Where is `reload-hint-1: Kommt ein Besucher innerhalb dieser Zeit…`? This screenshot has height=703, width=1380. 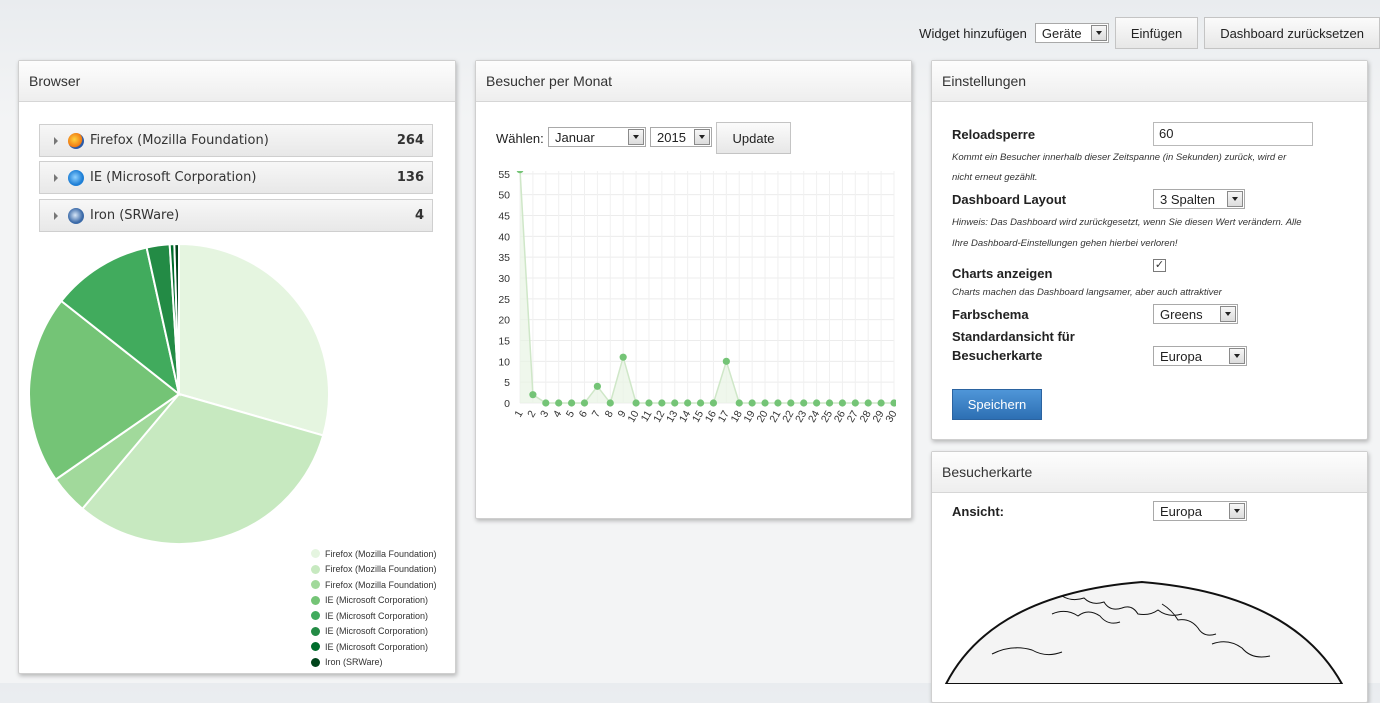 reload-hint-1: Kommt ein Besucher innerhalb dieser Zeit… is located at coordinates (1119, 157).